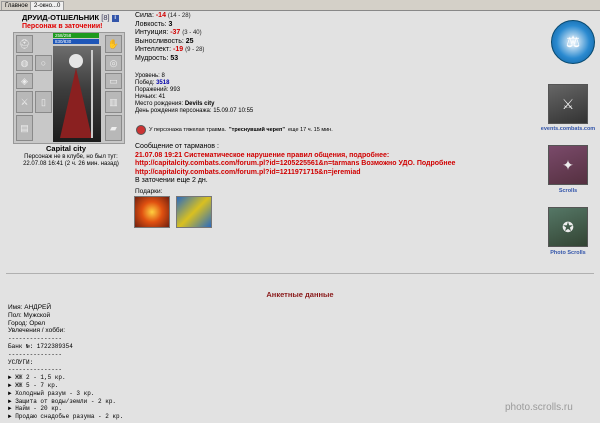 The width and height of the screenshot is (600, 423). I want to click on anket-service-line: ► Продаю снадобье разума - 2 кр., so click(66, 417).